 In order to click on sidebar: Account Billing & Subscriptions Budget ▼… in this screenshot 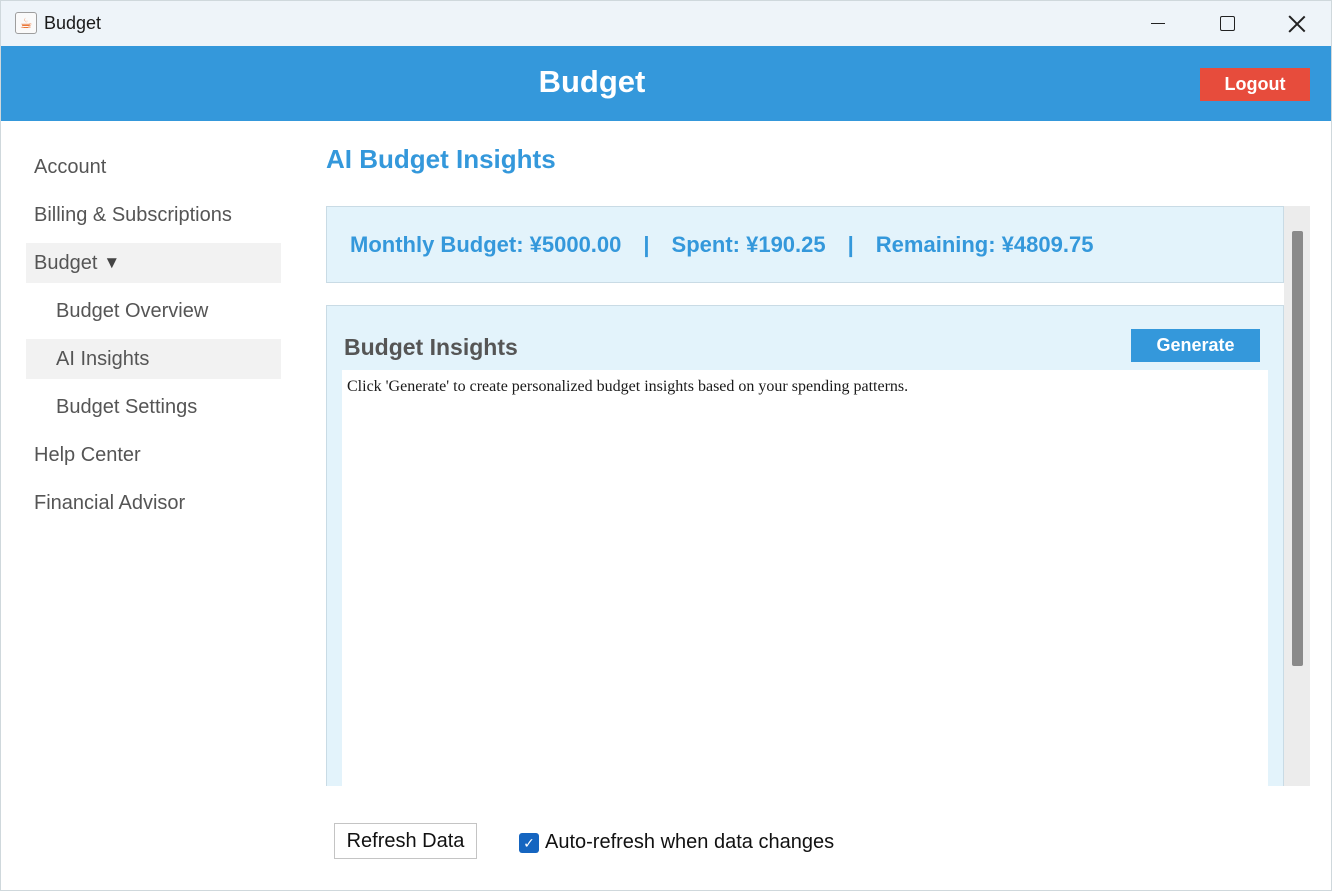, I will do `click(153, 339)`.